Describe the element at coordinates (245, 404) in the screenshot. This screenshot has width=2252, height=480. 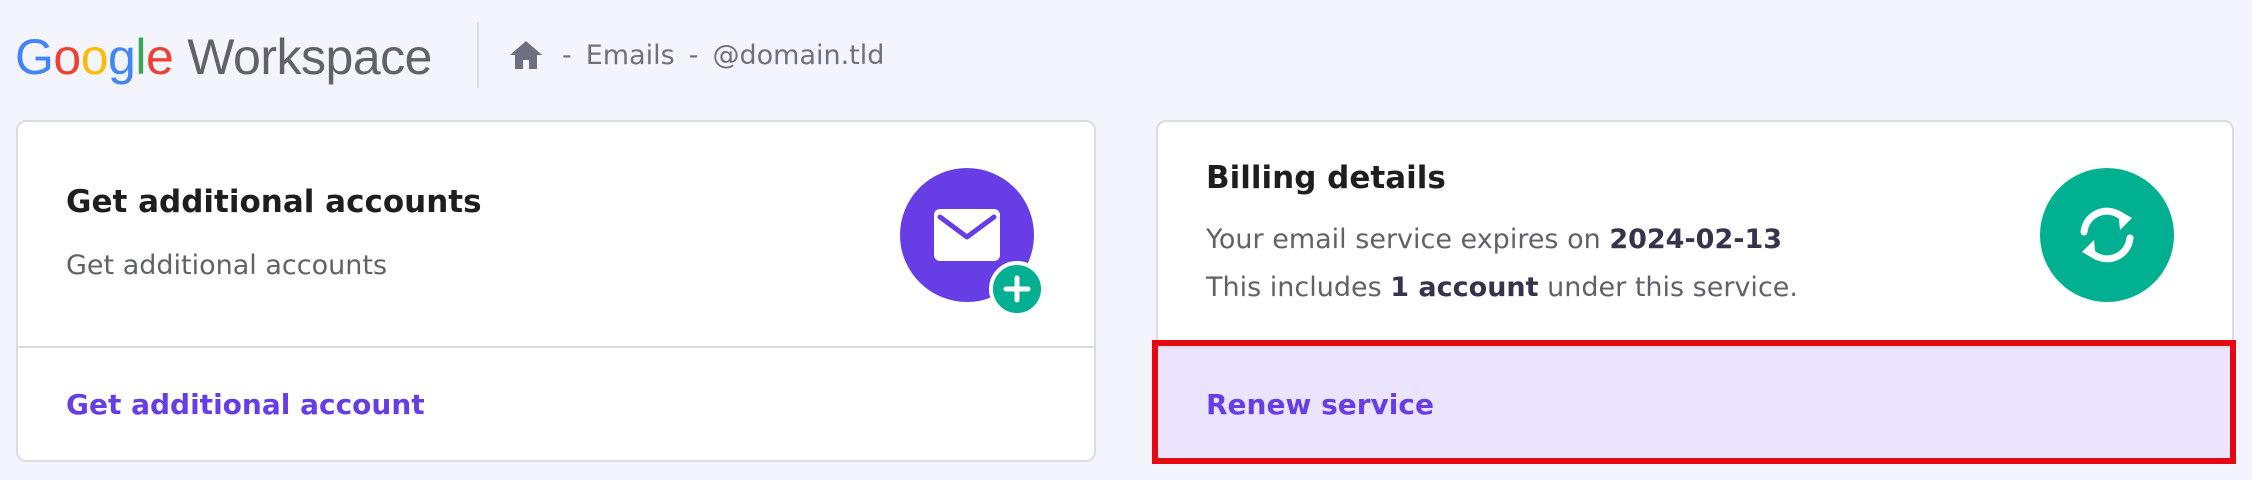
I see `get-additional-account-link: Get additional account` at that location.